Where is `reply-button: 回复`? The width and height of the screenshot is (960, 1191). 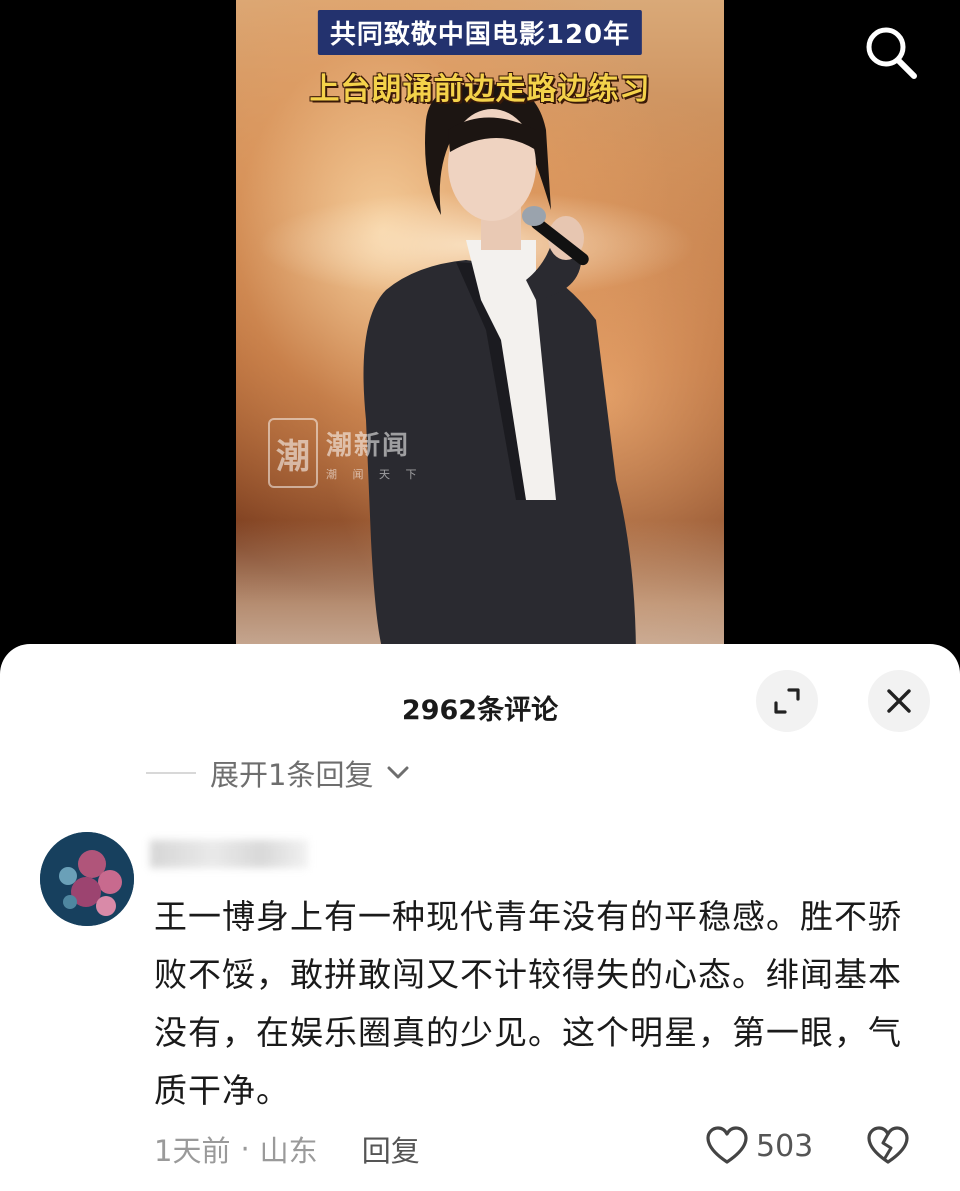
reply-button: 回复 is located at coordinates (391, 1149).